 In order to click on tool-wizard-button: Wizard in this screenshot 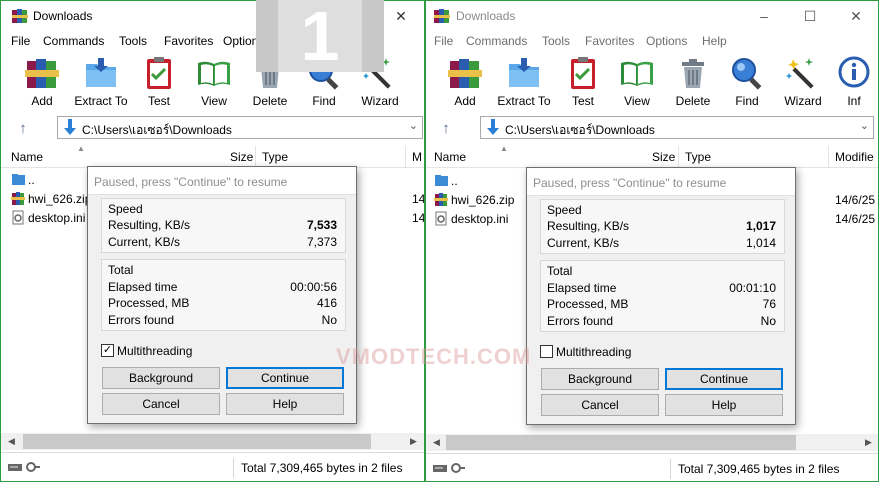, I will do `click(803, 82)`.